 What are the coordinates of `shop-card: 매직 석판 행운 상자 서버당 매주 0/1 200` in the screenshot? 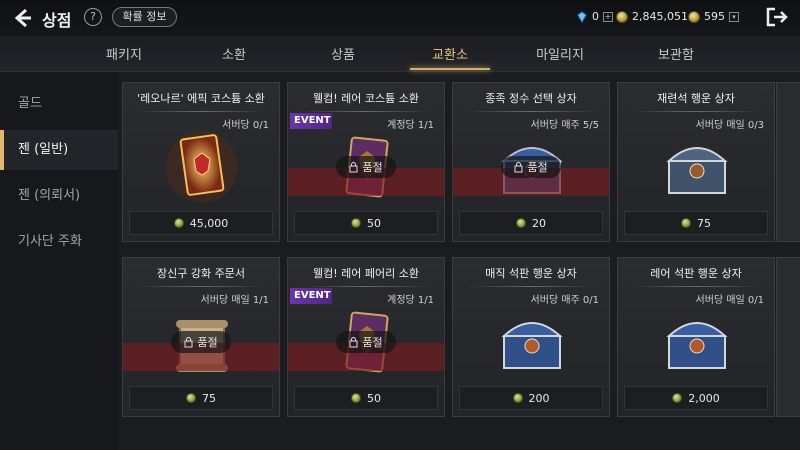 It's located at (531, 337).